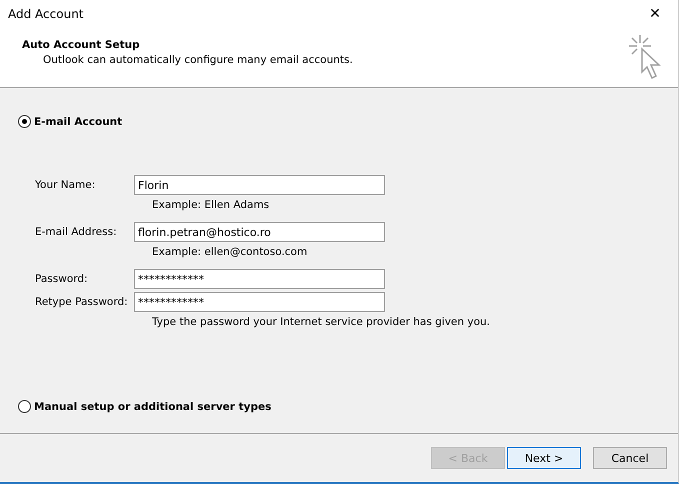 This screenshot has height=484, width=679. I want to click on dialog-button: Cancel, so click(630, 458).